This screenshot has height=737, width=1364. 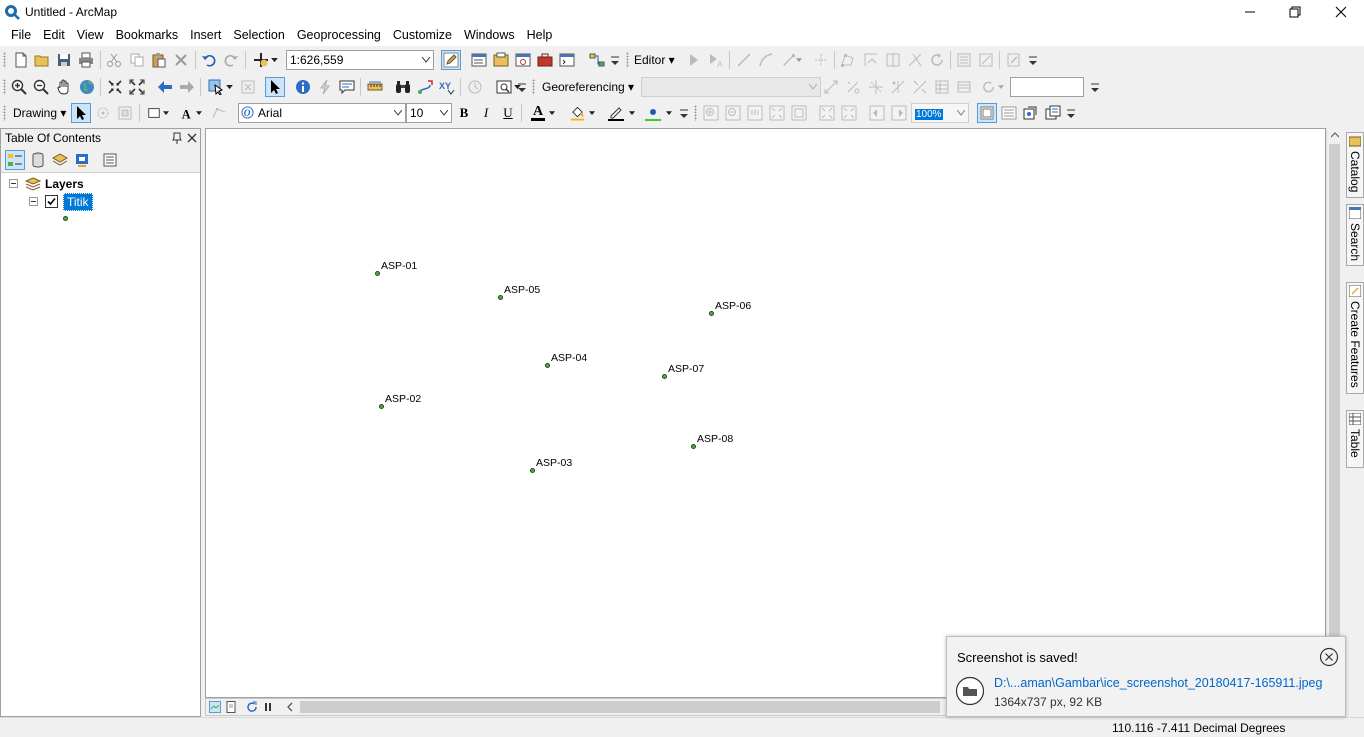 What do you see at coordinates (694, 60) in the screenshot?
I see `edit-tool-button` at bounding box center [694, 60].